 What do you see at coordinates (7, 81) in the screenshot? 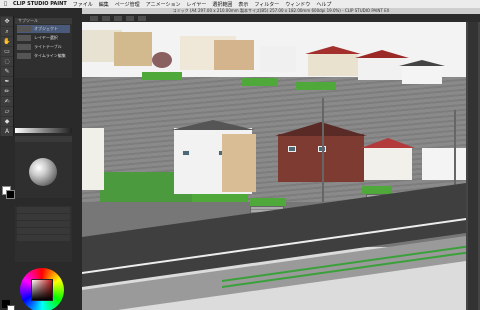
I see `pen-icon: ✒` at bounding box center [7, 81].